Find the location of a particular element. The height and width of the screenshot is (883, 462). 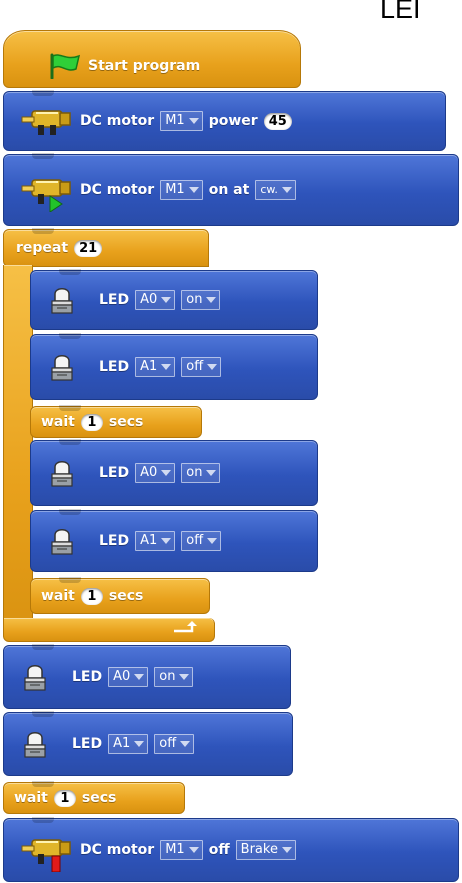

dc-motor-on-icon is located at coordinates (46, 192).